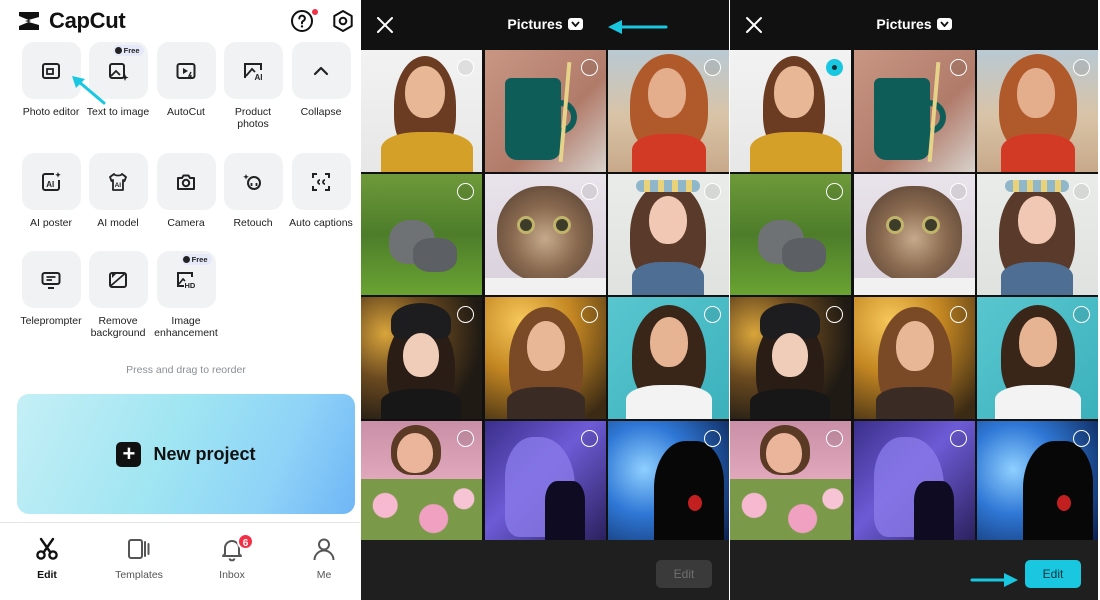  What do you see at coordinates (139, 558) in the screenshot?
I see `nav-templates: Templates` at bounding box center [139, 558].